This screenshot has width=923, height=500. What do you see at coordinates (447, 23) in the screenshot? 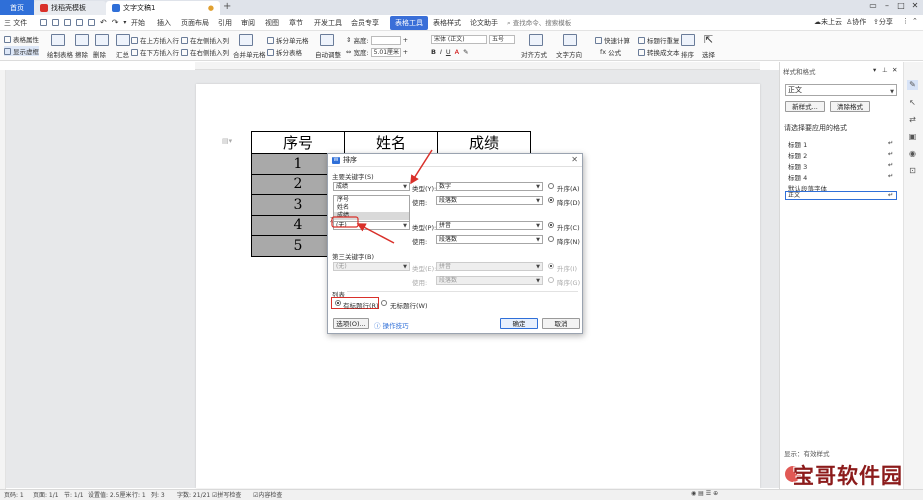
I see `menu-table-style: 表格样式` at bounding box center [447, 23].